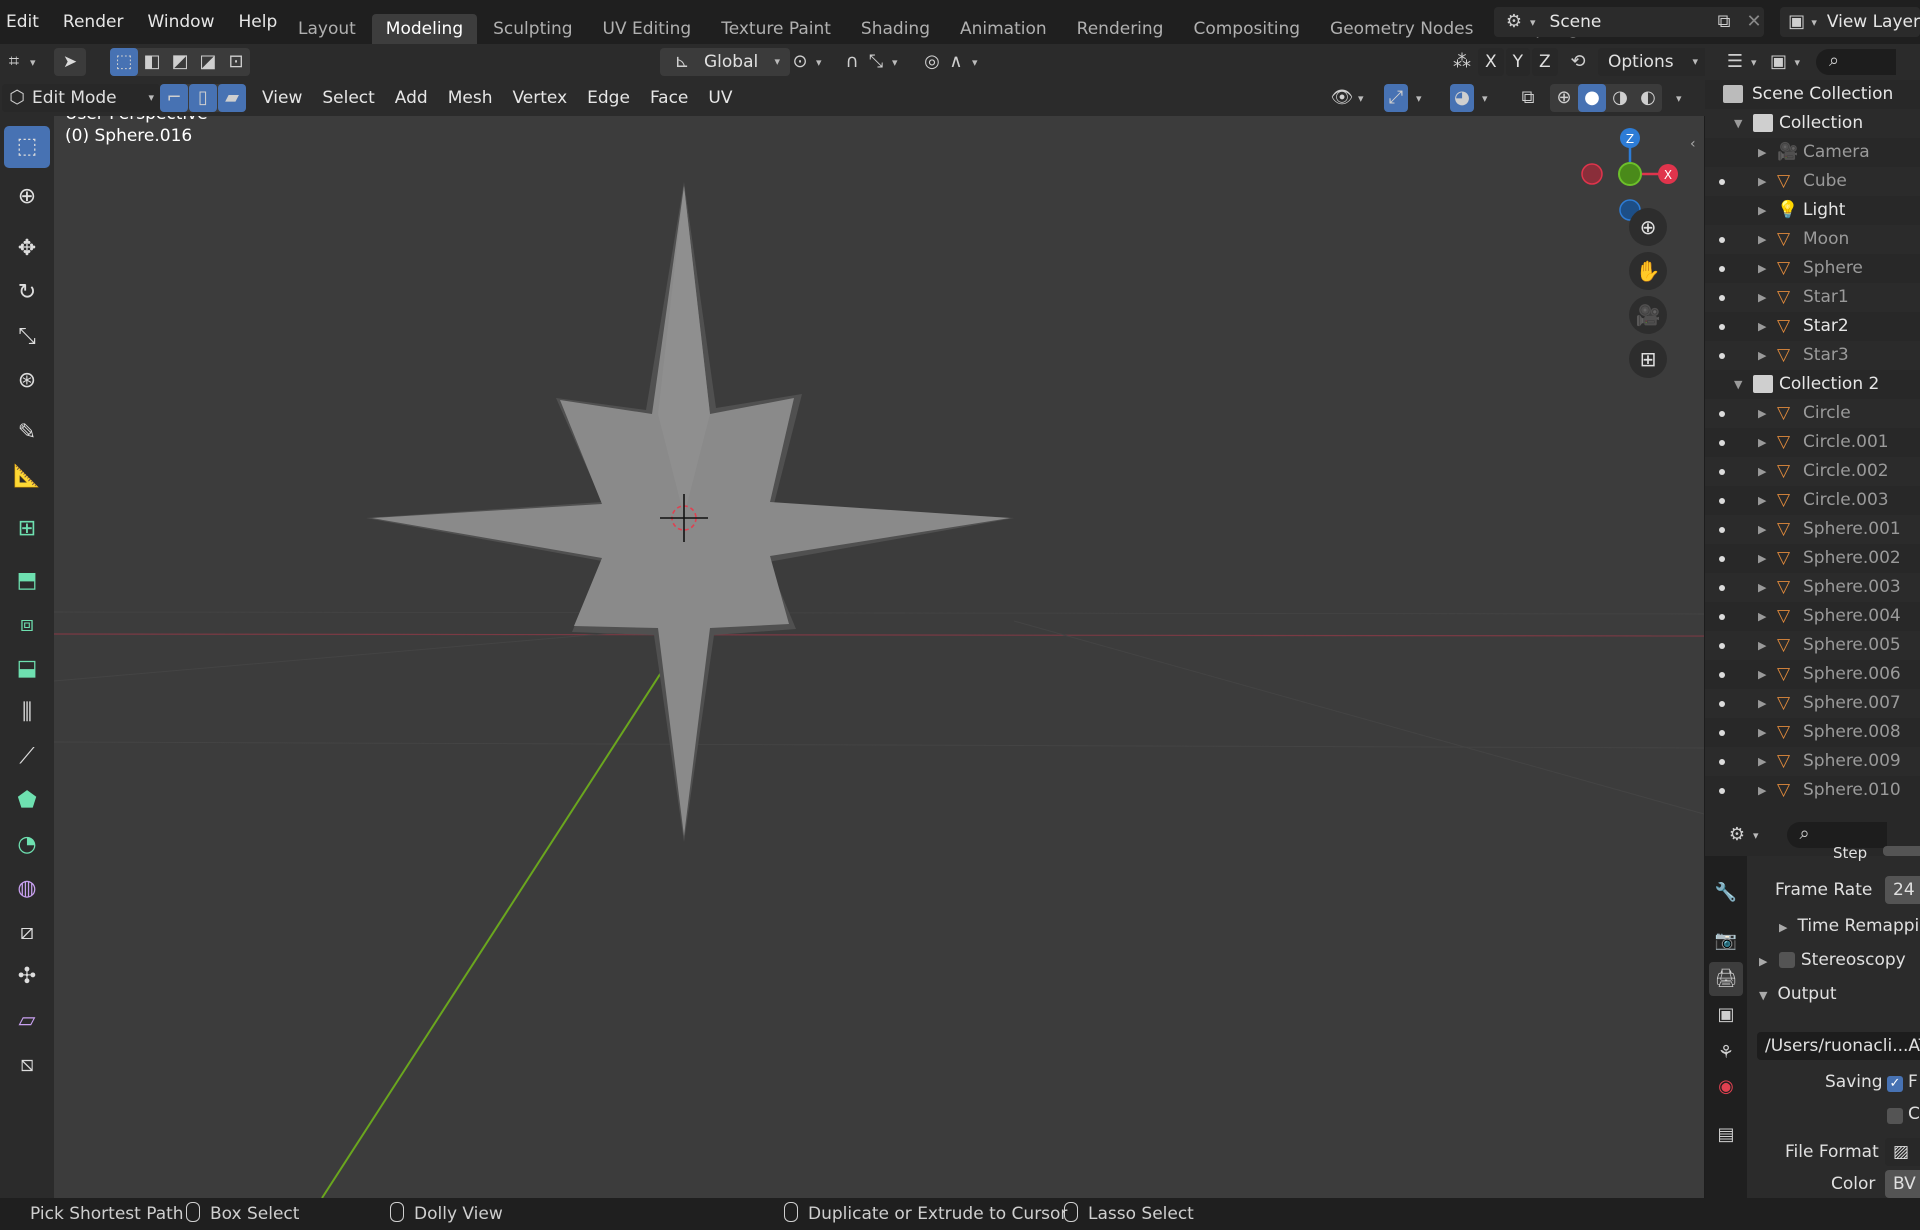 This screenshot has width=1920, height=1230. Describe the element at coordinates (1648, 271) in the screenshot. I see `hand-pan-icon: ✋` at that location.